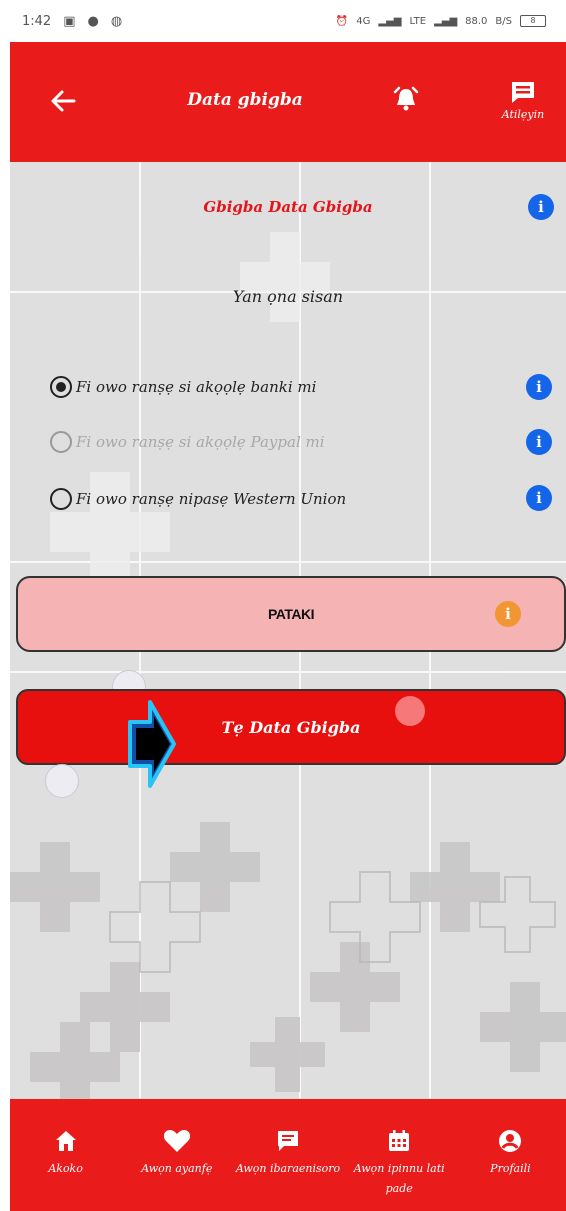  I want to click on battery-level: 8, so click(533, 20).